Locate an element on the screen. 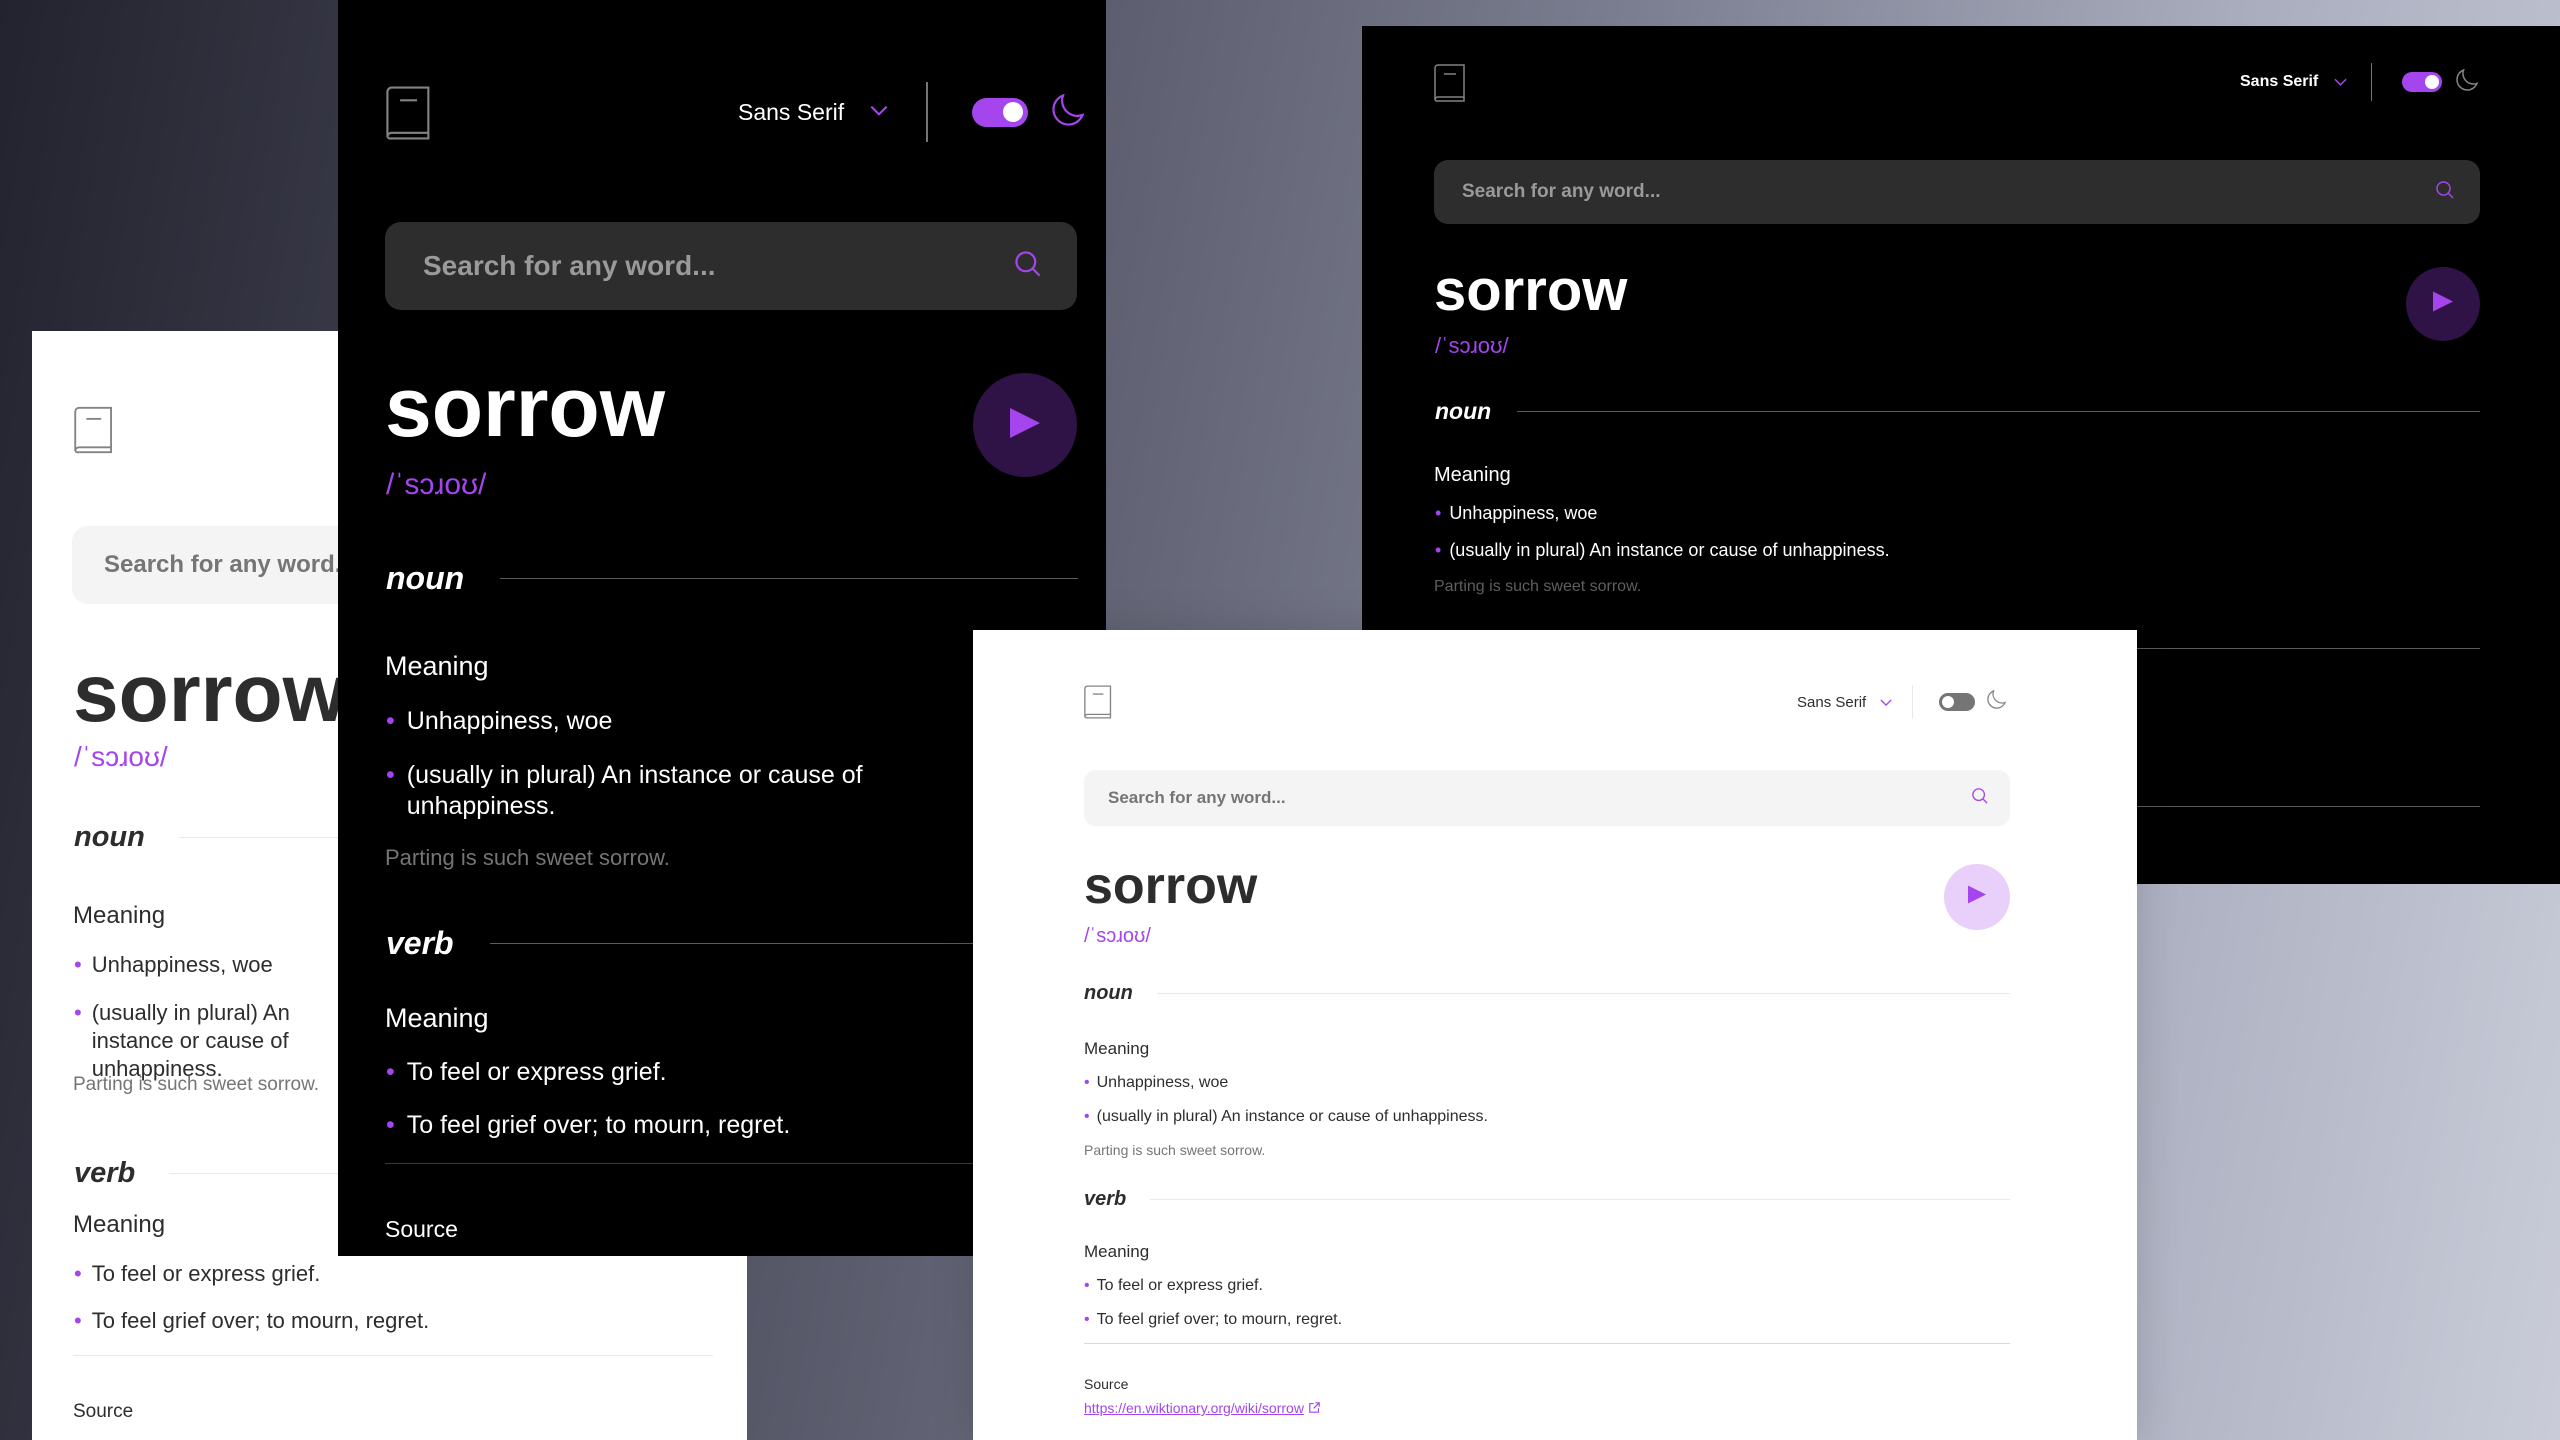 Image resolution: width=2560 pixels, height=1440 pixels. source-link: https://en.wiktionary.org/wiki/sorrow is located at coordinates (1202, 1408).